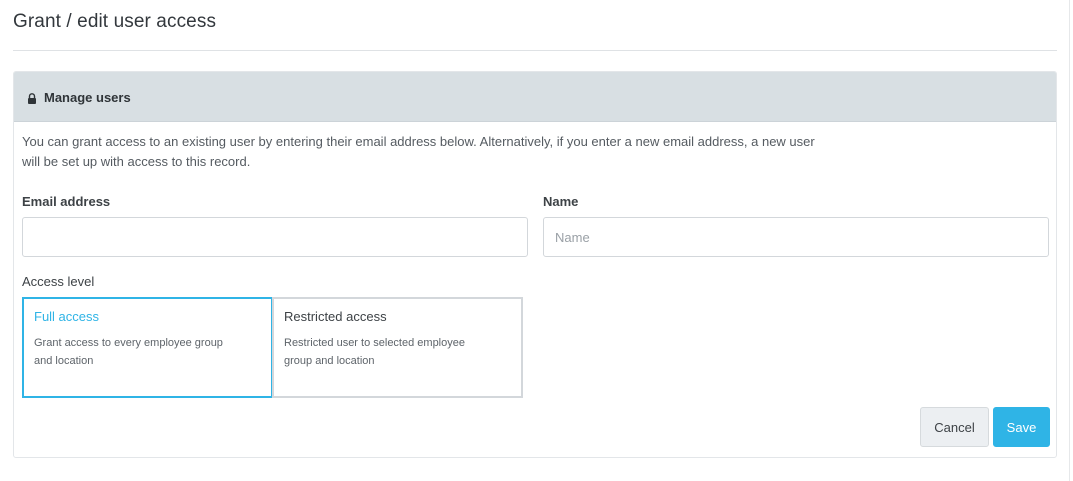 The height and width of the screenshot is (481, 1073). Describe the element at coordinates (66, 201) in the screenshot. I see `email-label: Email address` at that location.